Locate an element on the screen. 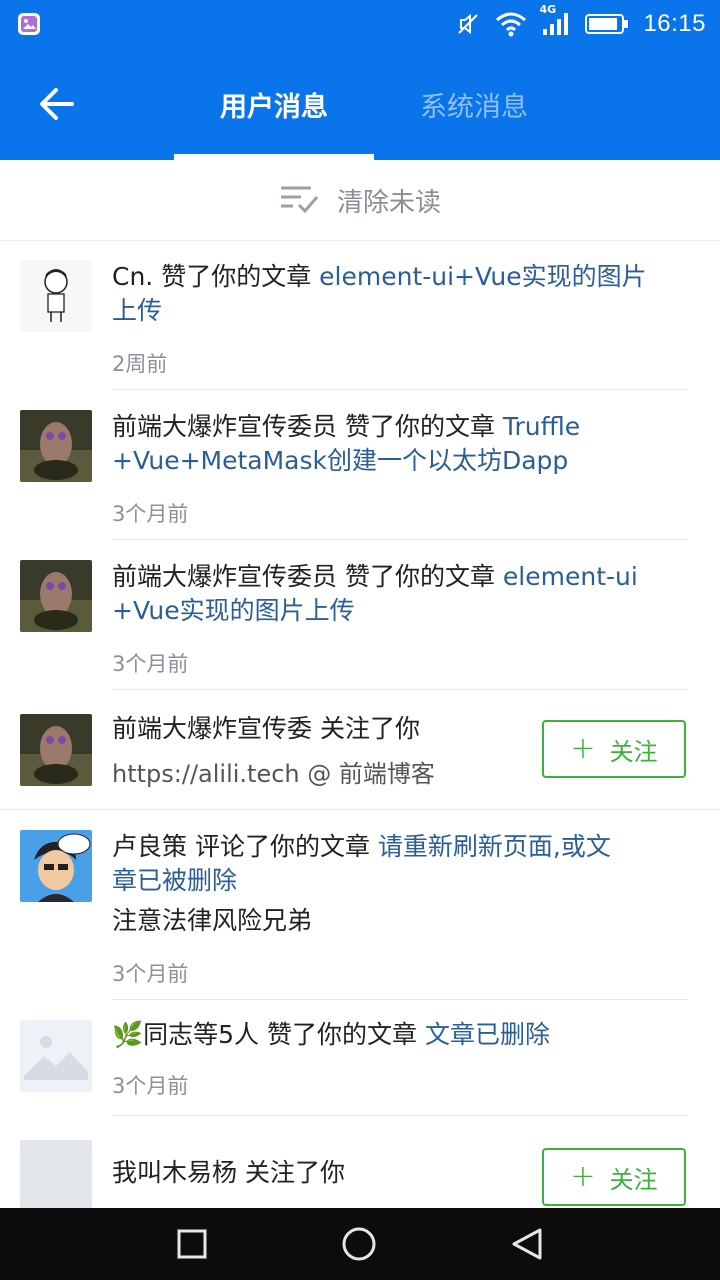  clear-unread-button: 清除未读 is located at coordinates (360, 200).